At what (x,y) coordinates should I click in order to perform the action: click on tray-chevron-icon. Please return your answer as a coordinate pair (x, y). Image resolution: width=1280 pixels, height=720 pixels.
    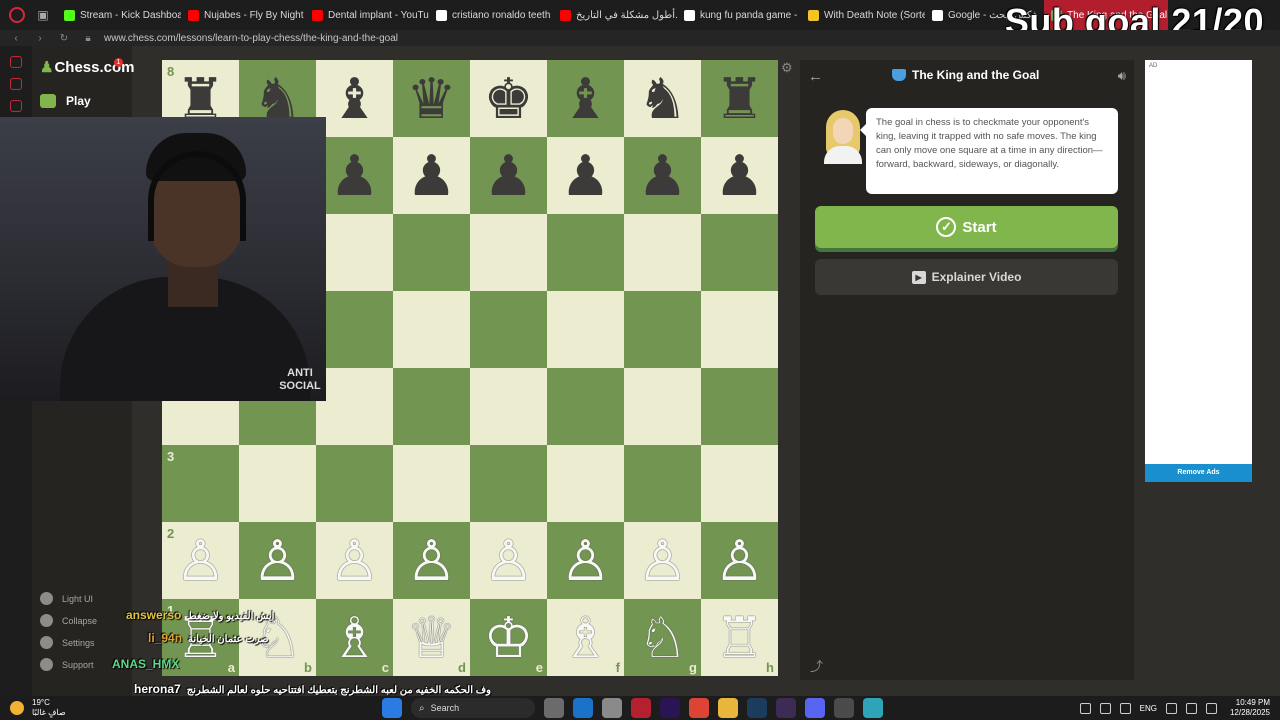
    Looking at the image, I should click on (1085, 708).